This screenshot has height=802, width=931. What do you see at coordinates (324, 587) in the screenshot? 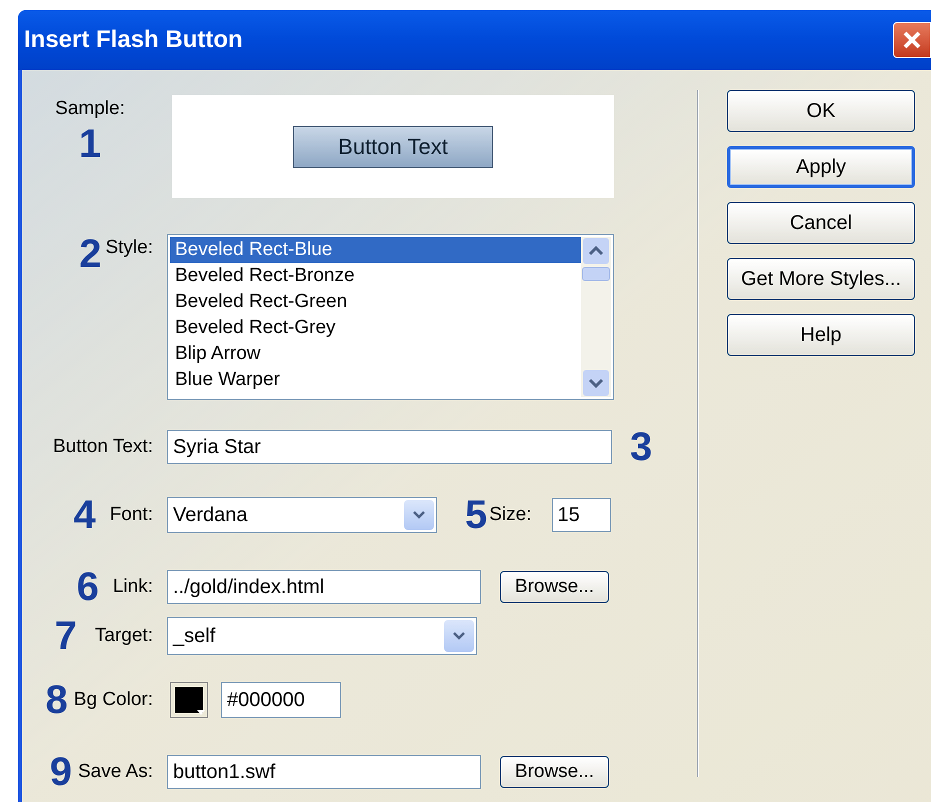
I see `text-field: ../gold/index.html` at bounding box center [324, 587].